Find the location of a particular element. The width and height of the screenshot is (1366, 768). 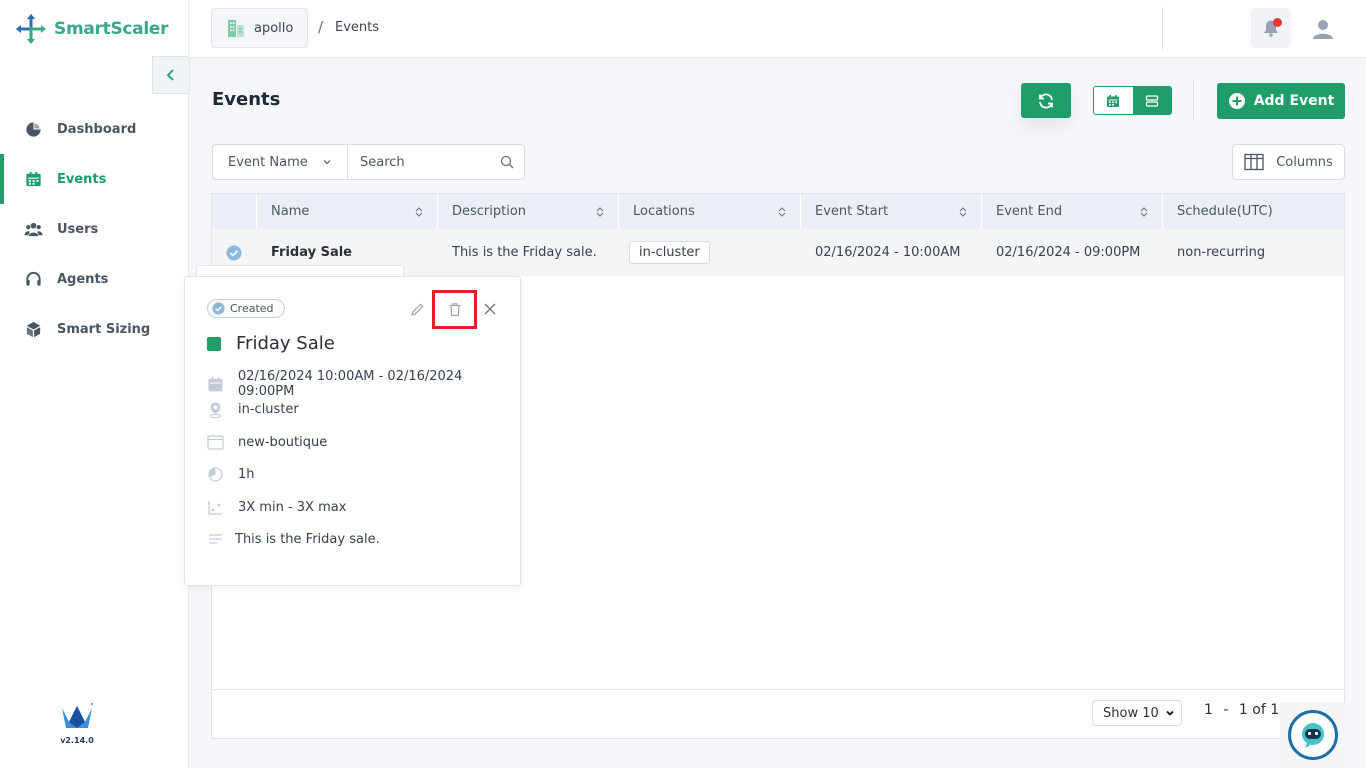

browser-window-icon is located at coordinates (215, 442).